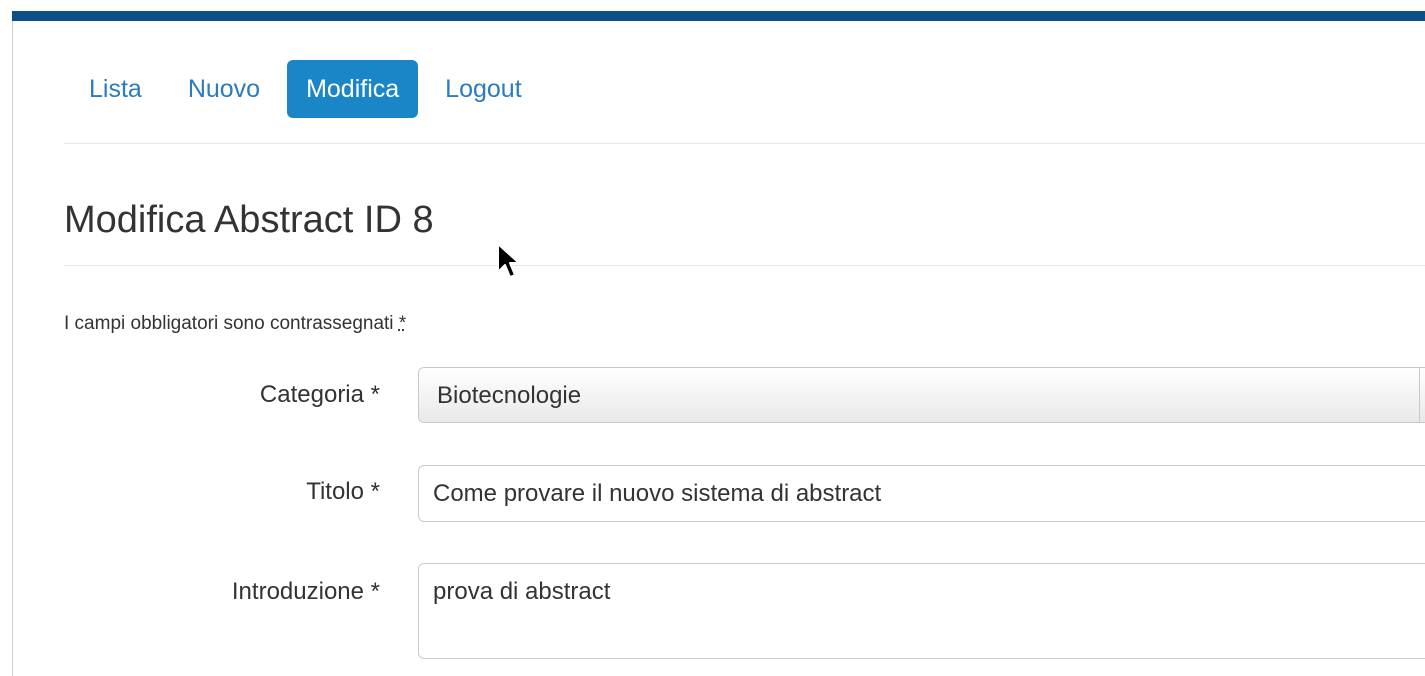 The width and height of the screenshot is (1425, 676). I want to click on nav-divider, so click(744, 143).